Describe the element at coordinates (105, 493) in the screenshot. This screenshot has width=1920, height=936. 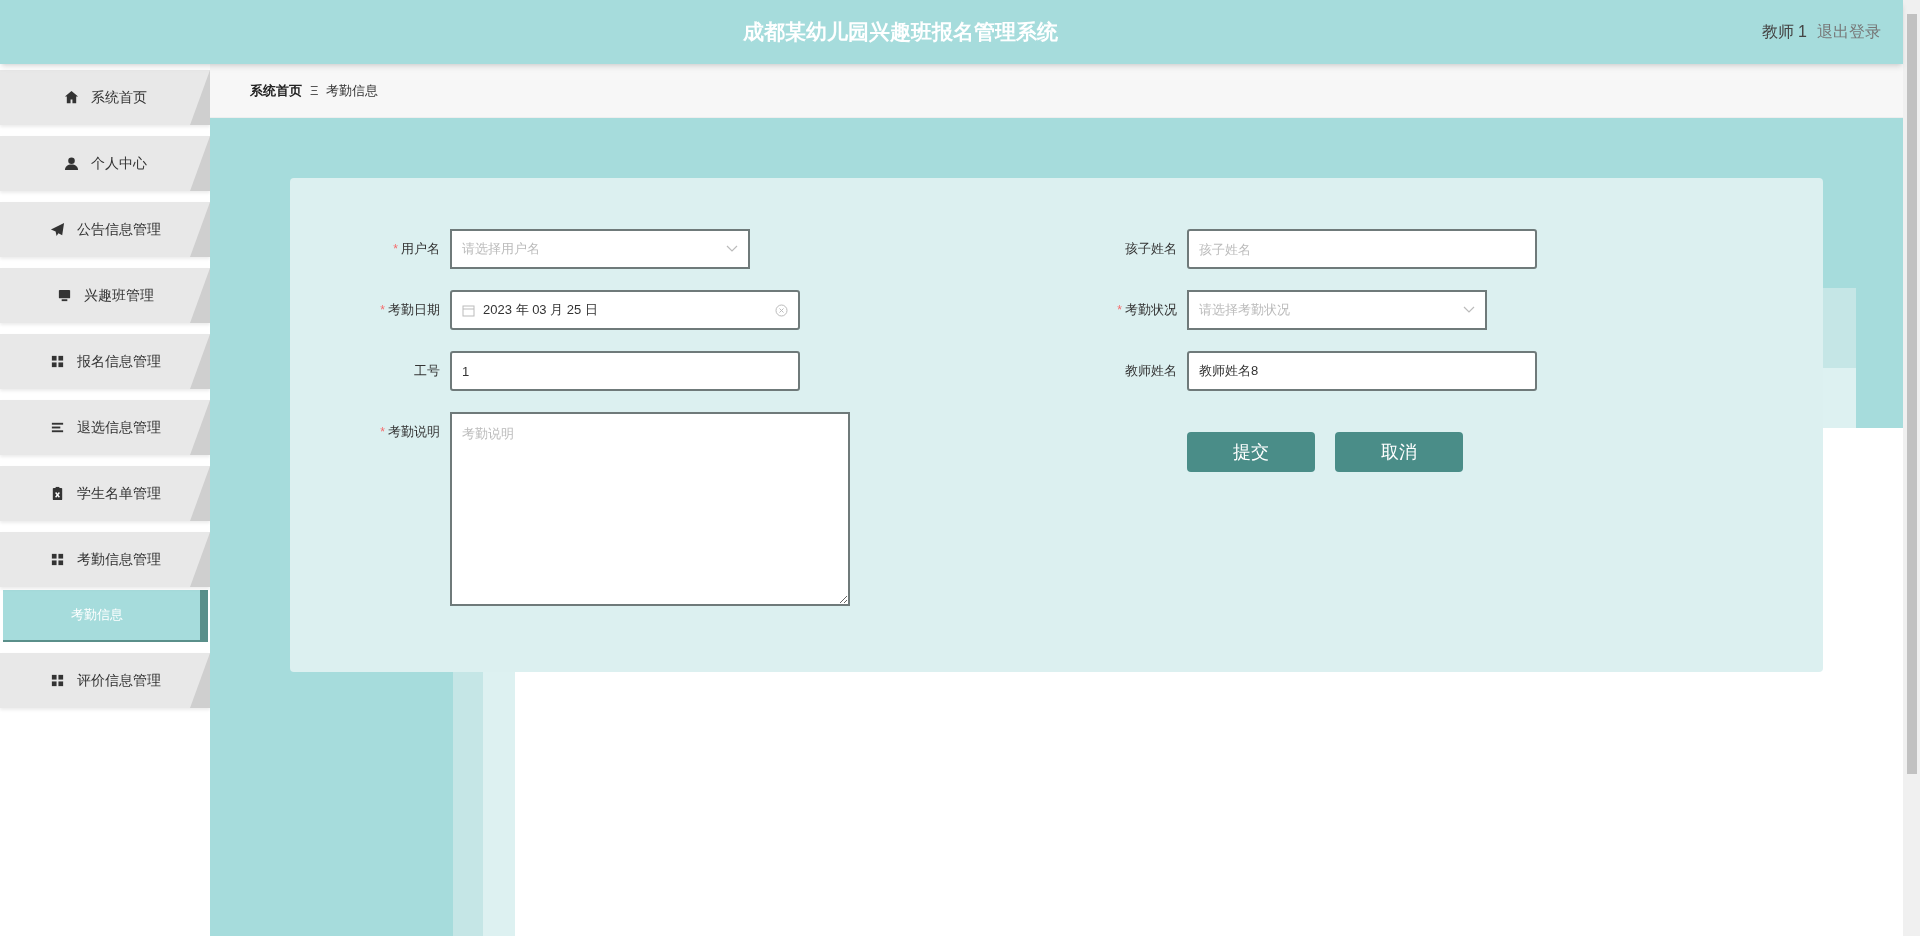
I see `sidebar-item: 学生名单管理` at that location.